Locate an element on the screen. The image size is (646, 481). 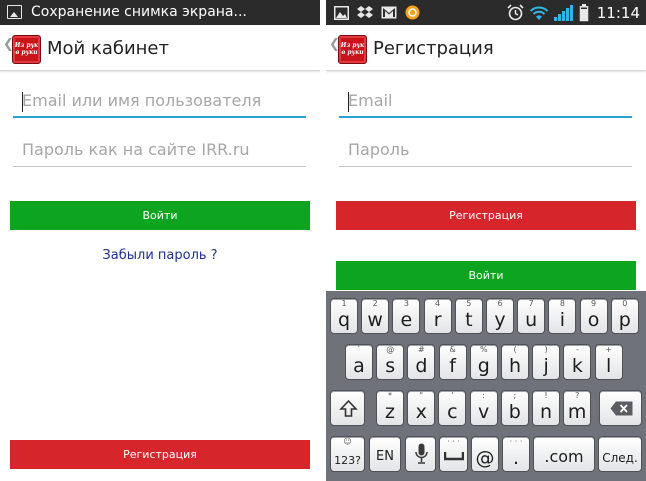
key-a: ` a is located at coordinates (359, 362).